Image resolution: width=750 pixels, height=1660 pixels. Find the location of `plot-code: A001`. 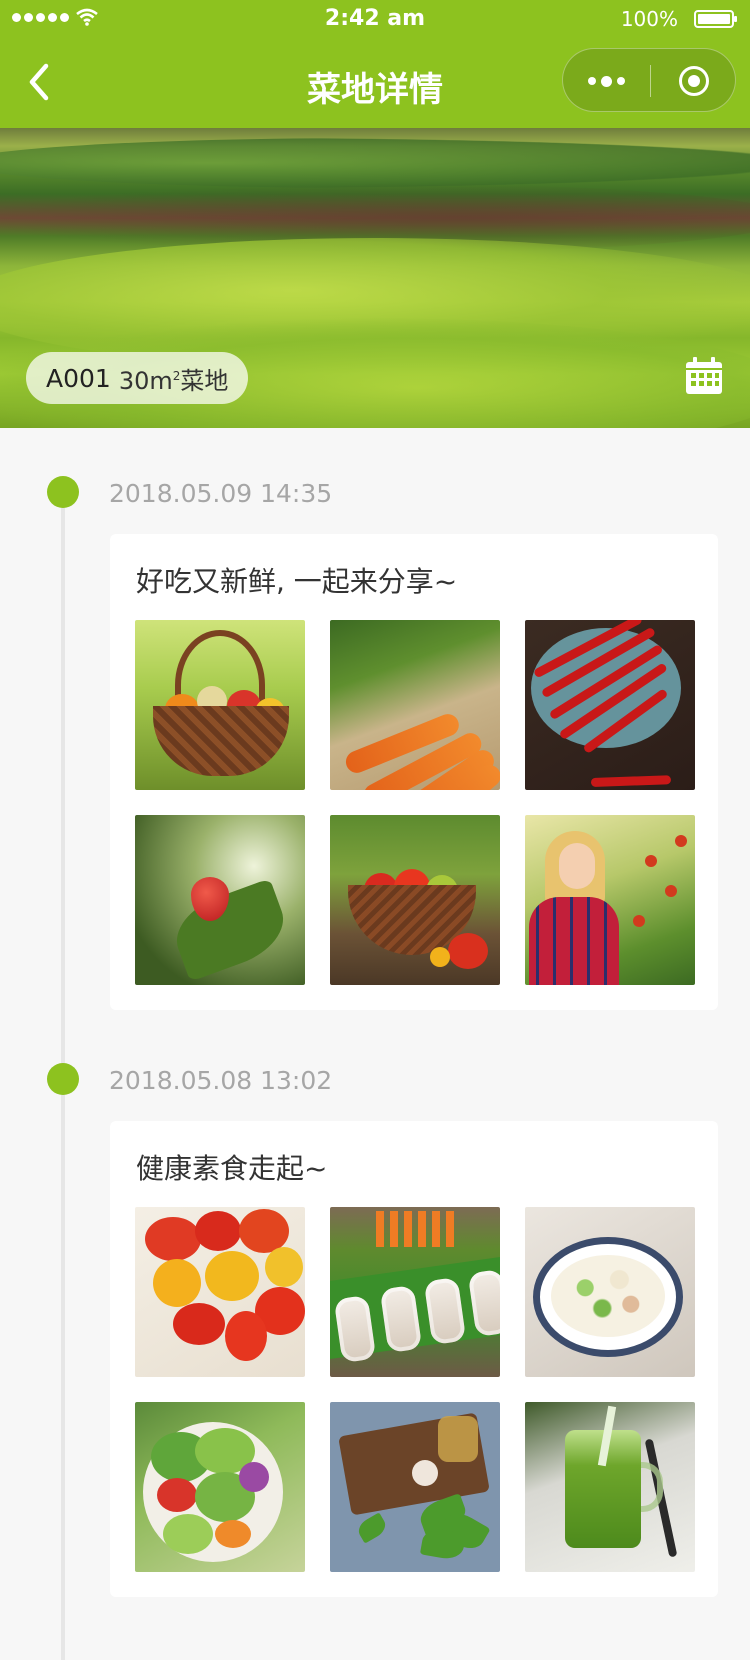

plot-code: A001 is located at coordinates (78, 378).